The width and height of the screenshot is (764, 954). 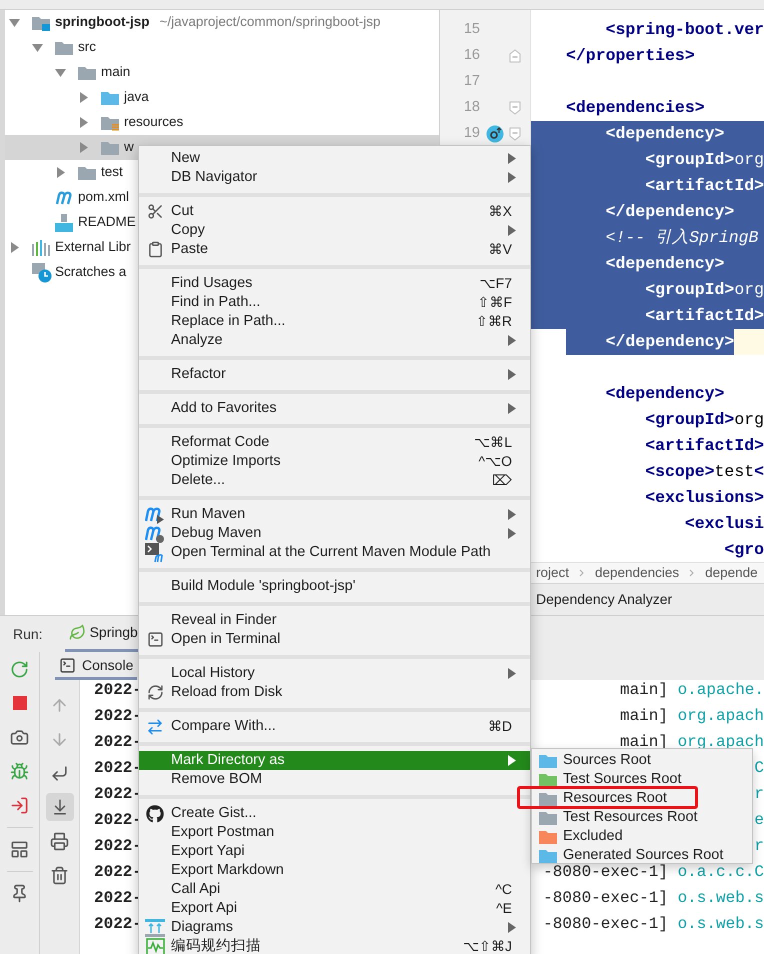 What do you see at coordinates (494, 302) in the screenshot?
I see `shortcut-label: ⇧⌘F` at bounding box center [494, 302].